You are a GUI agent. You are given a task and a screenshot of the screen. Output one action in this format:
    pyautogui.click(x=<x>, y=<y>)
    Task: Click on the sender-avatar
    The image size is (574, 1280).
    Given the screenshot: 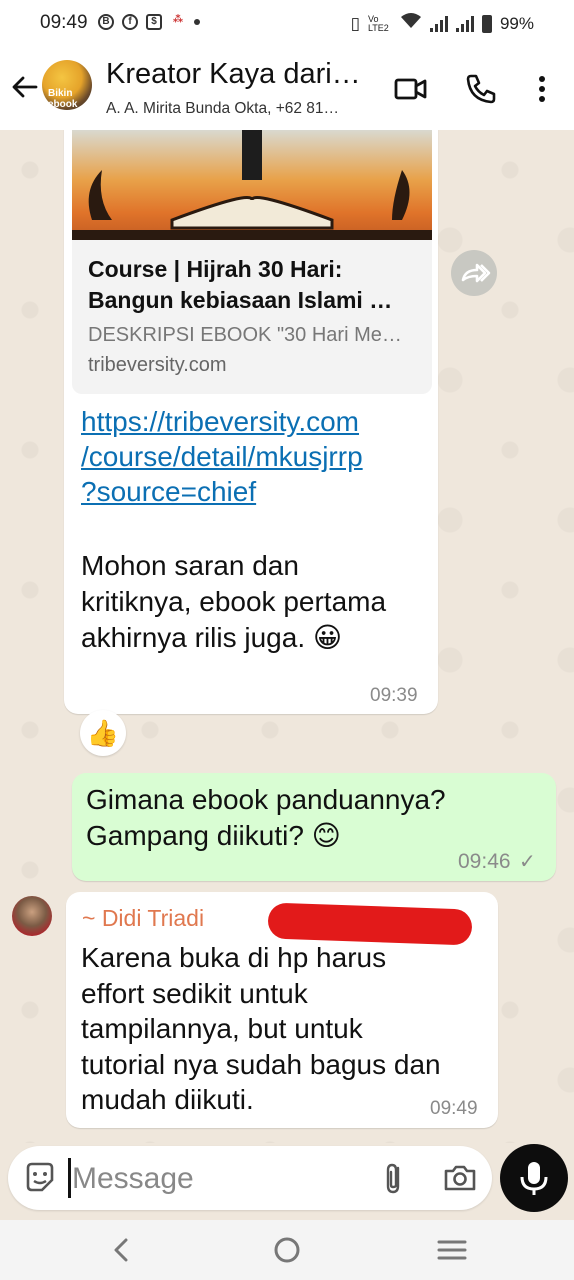 What is the action you would take?
    pyautogui.click(x=32, y=916)
    